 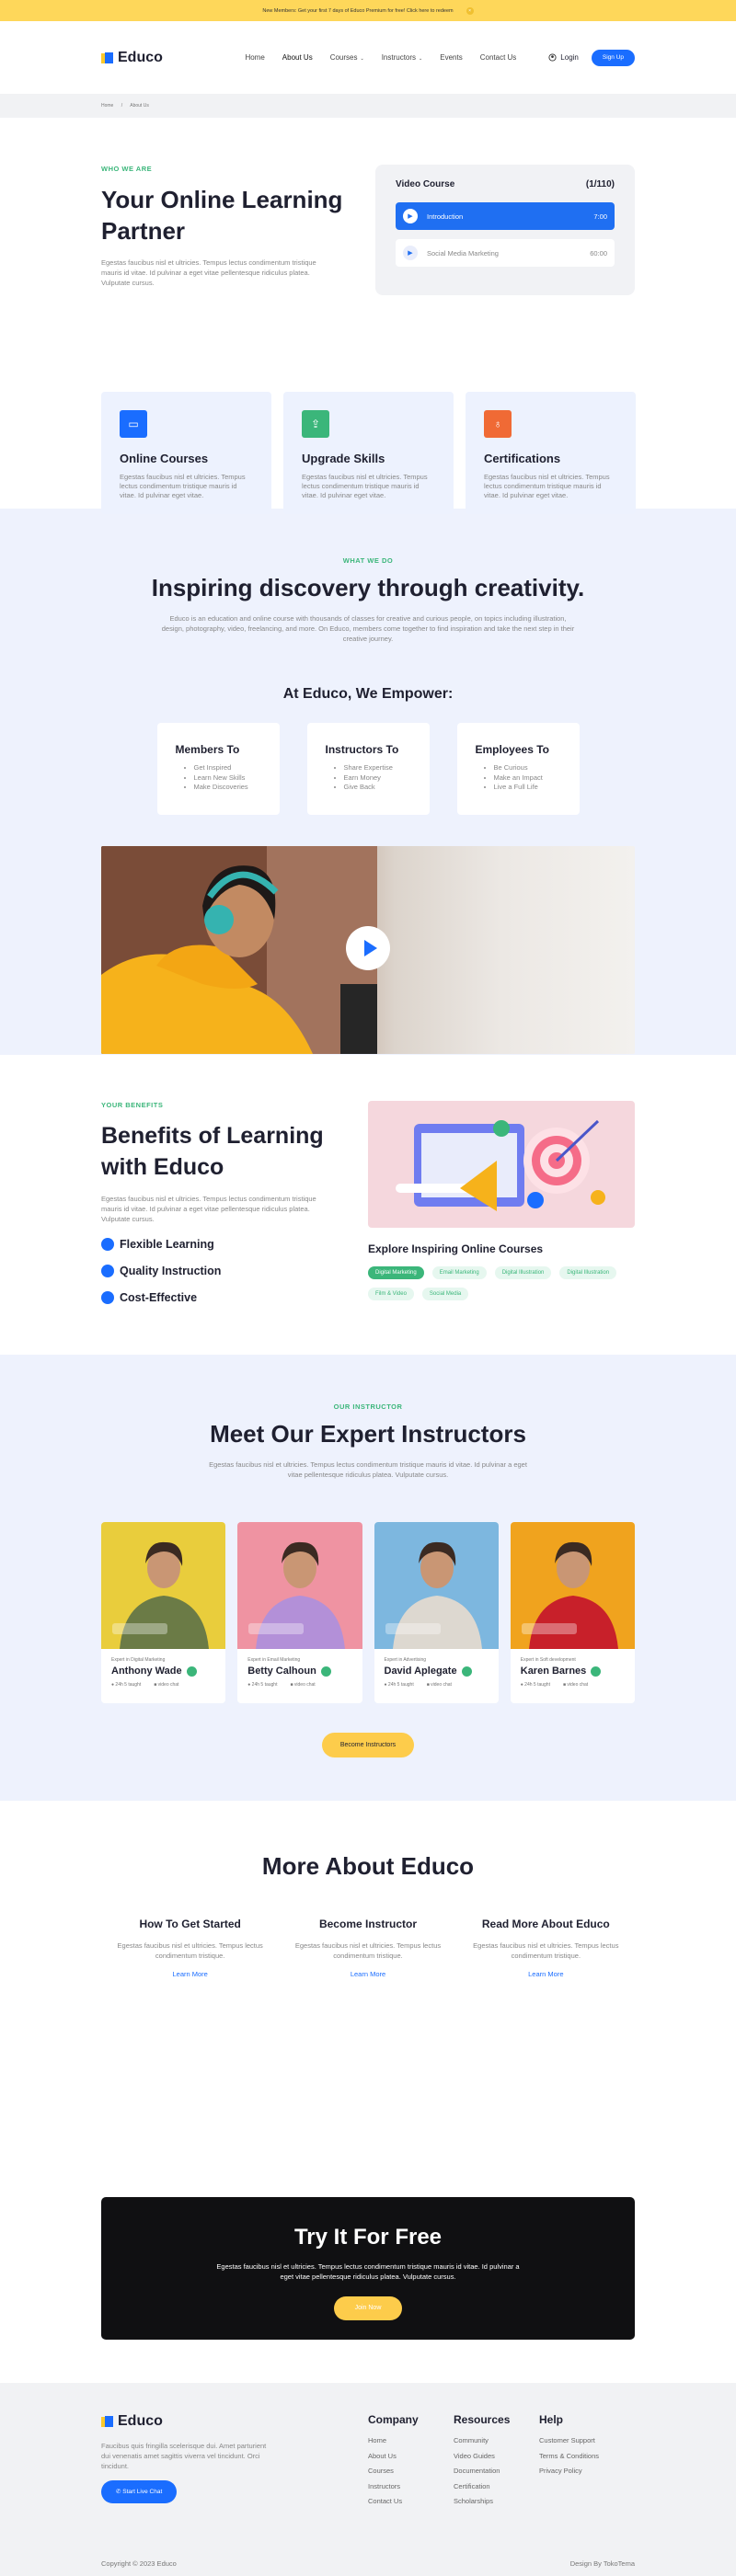 I want to click on signup-button: Sign Up, so click(x=613, y=57).